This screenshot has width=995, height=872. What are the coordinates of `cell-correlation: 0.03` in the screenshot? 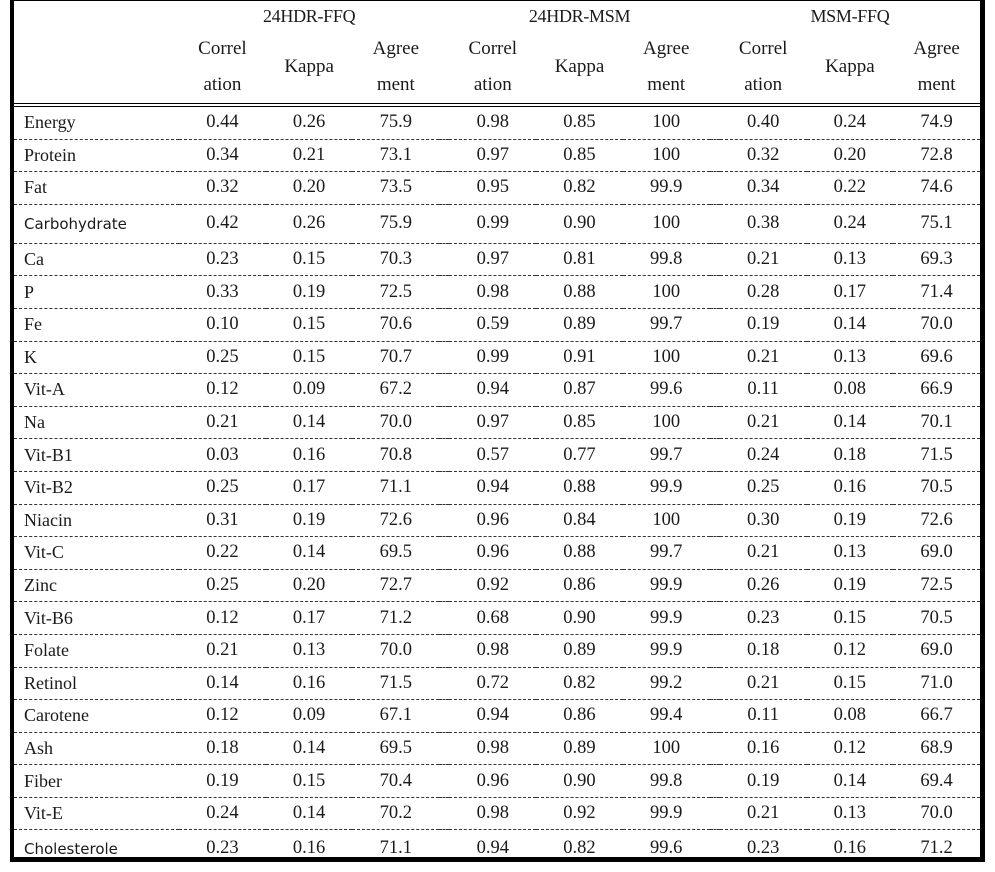 It's located at (222, 455).